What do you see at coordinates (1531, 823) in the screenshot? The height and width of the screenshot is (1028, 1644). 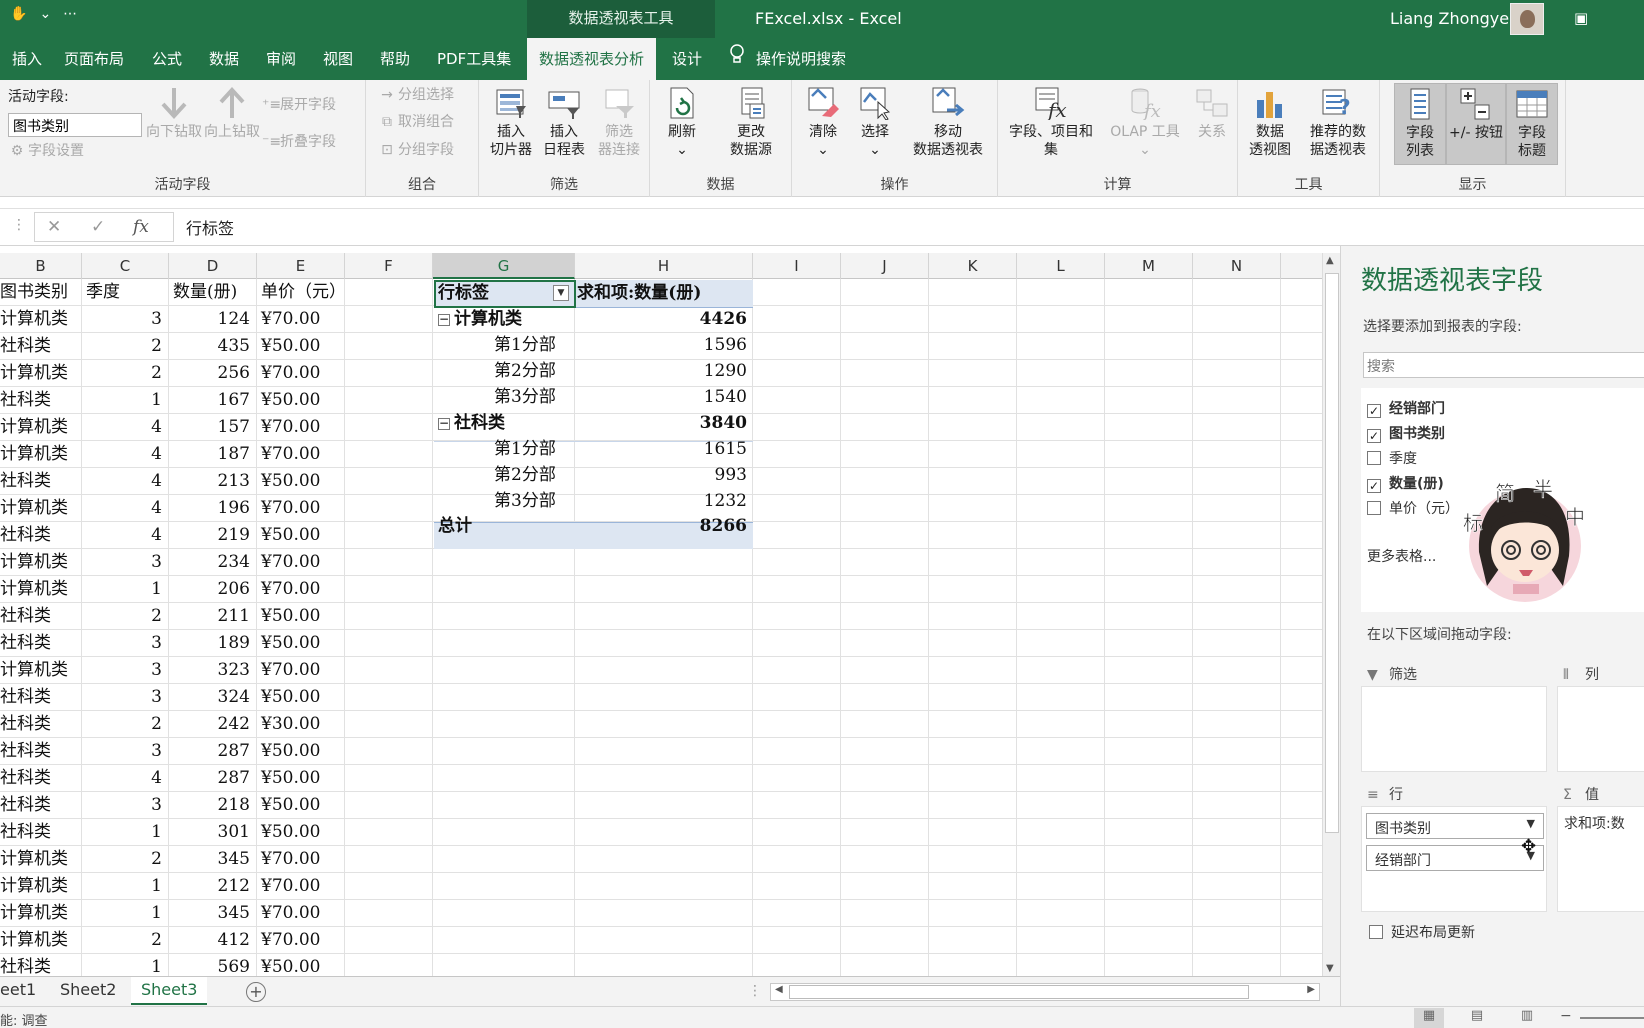 I see `chevron-down-icon: ▼` at bounding box center [1531, 823].